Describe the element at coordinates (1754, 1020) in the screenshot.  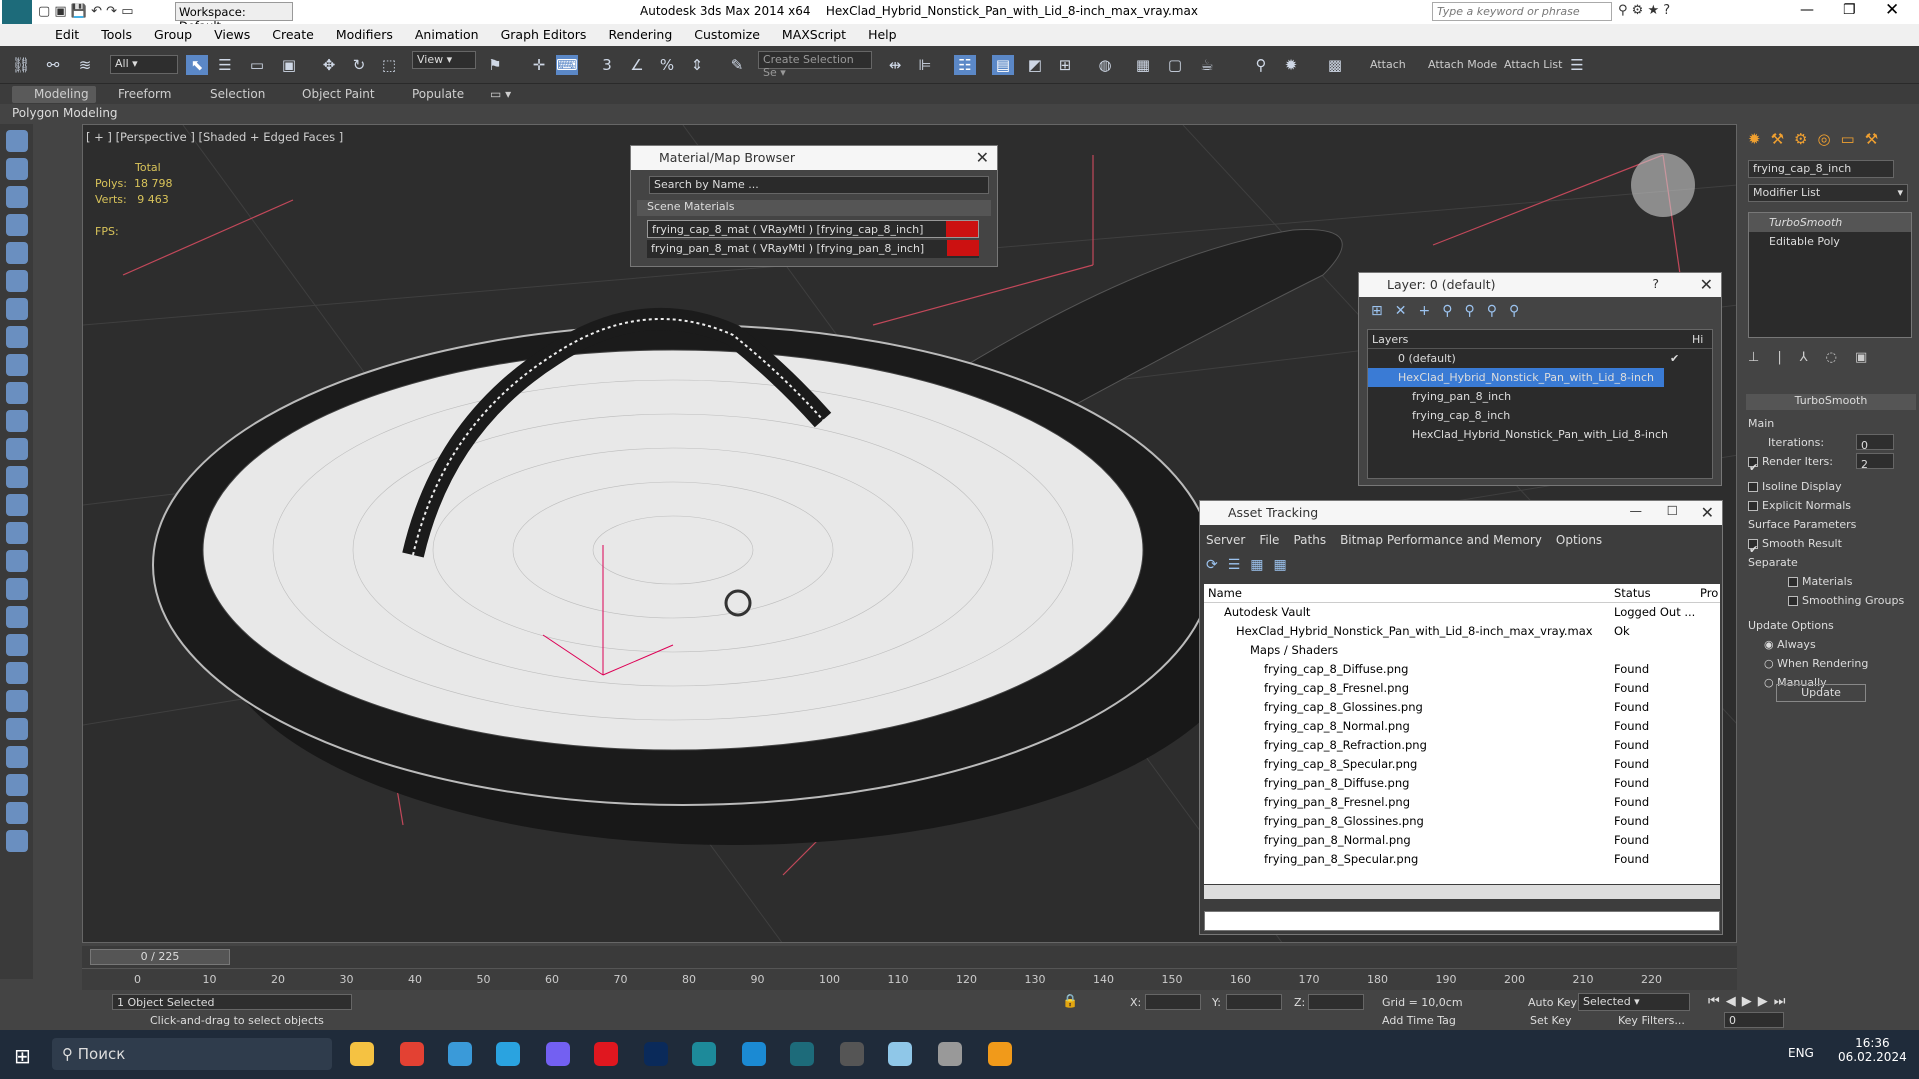
I see `current-frame-field: 0` at that location.